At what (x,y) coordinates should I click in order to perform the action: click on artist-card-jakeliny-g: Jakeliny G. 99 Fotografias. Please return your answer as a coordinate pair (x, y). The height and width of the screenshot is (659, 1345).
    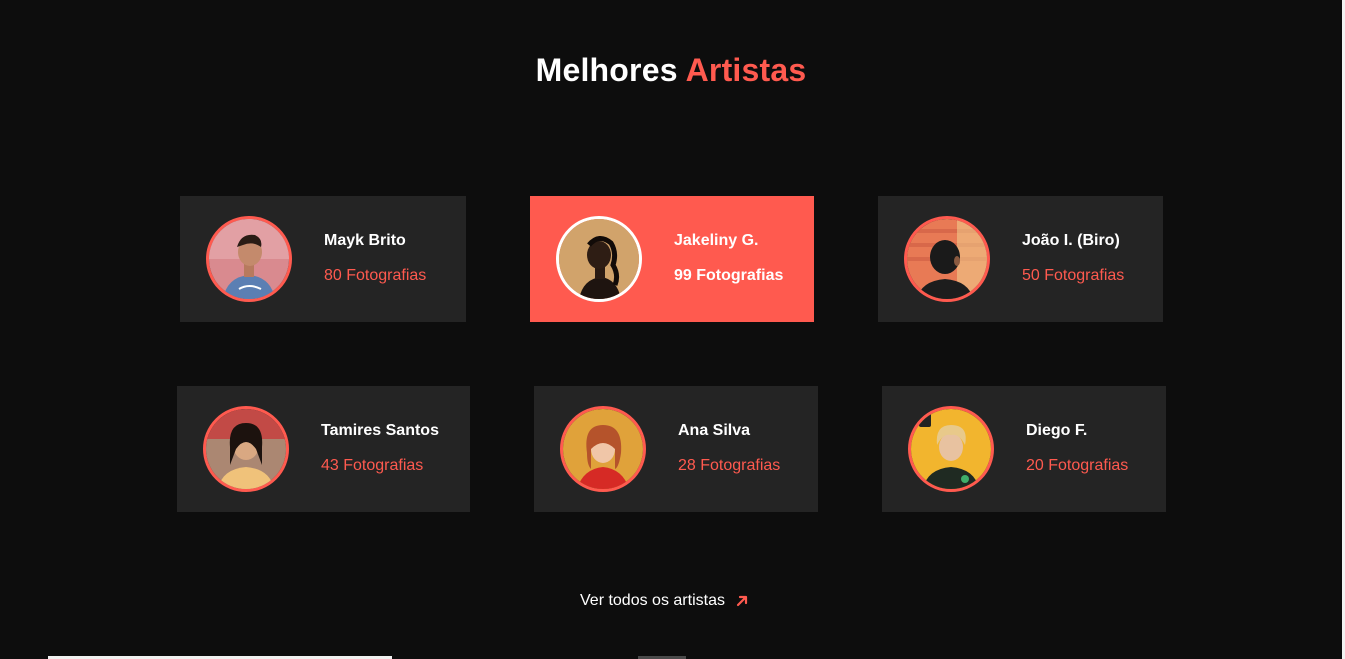
    Looking at the image, I should click on (672, 259).